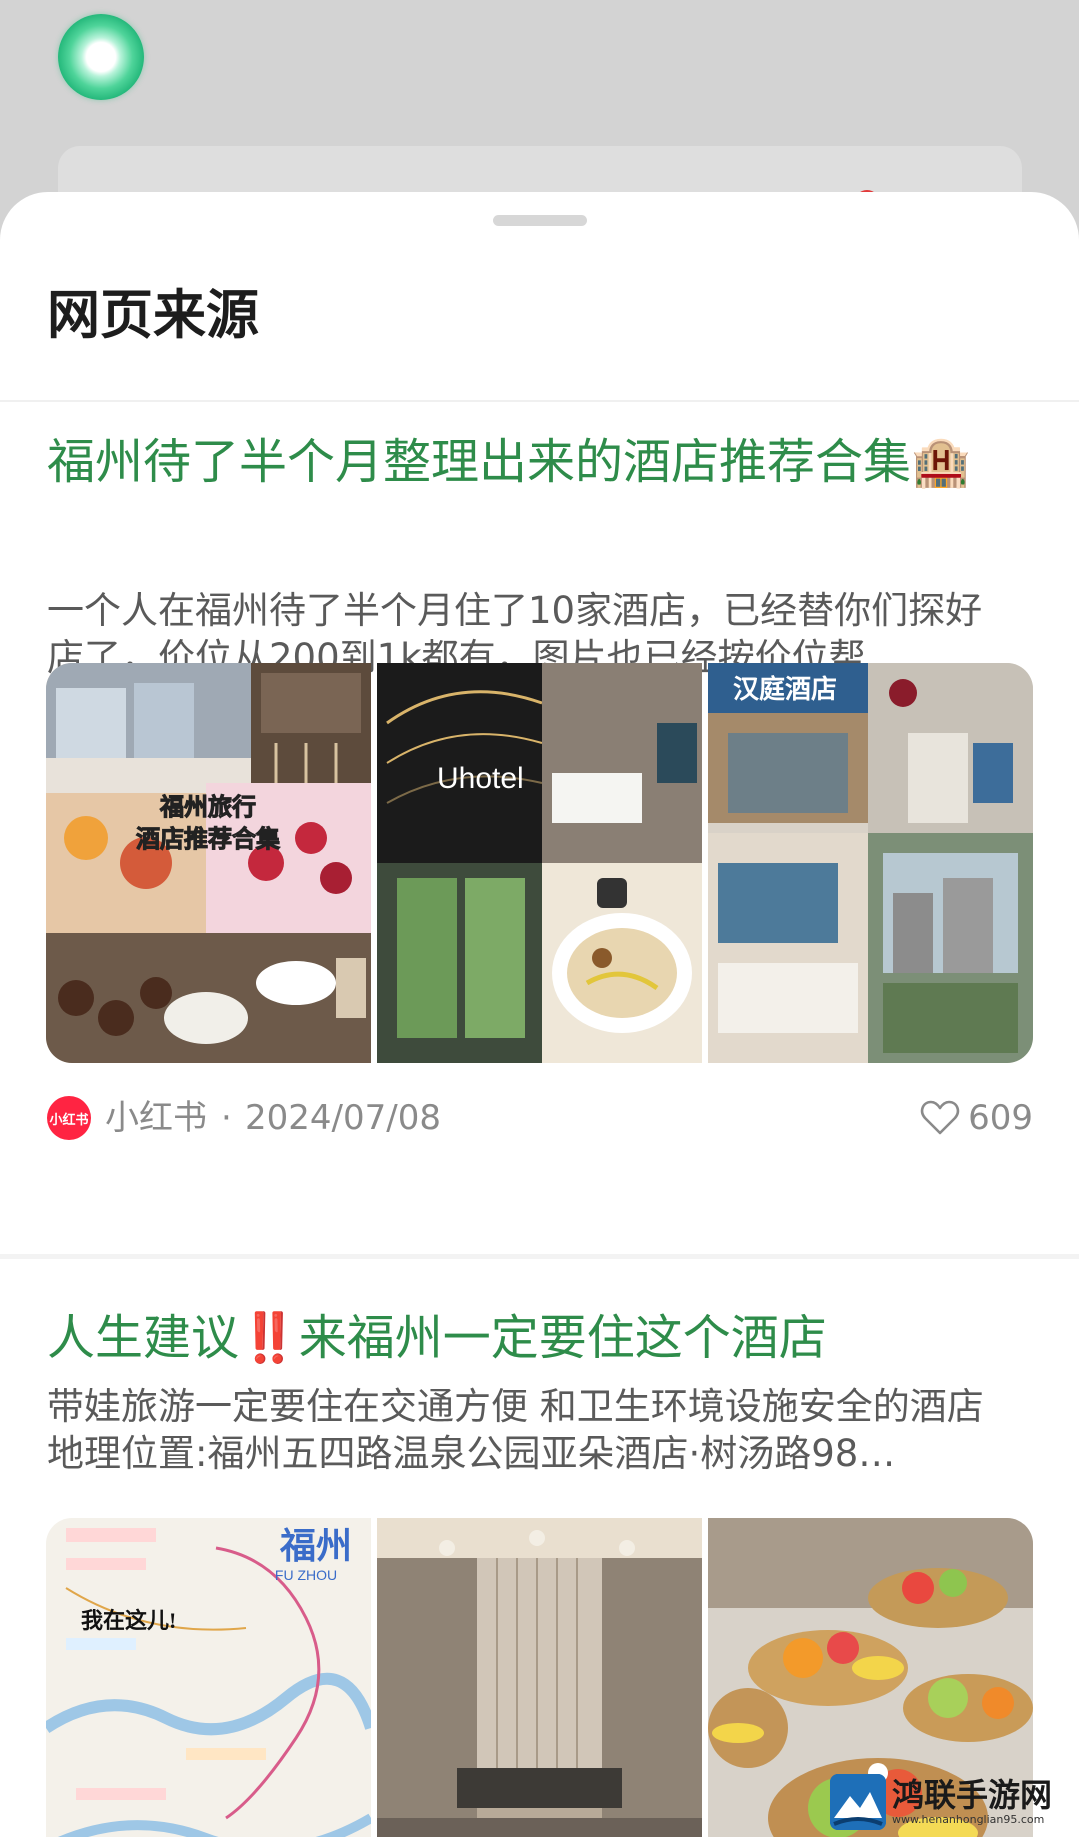 This screenshot has width=1079, height=1837. What do you see at coordinates (785, 689) in the screenshot?
I see `thumbnail-hotel-sign: 汉庭酒店` at bounding box center [785, 689].